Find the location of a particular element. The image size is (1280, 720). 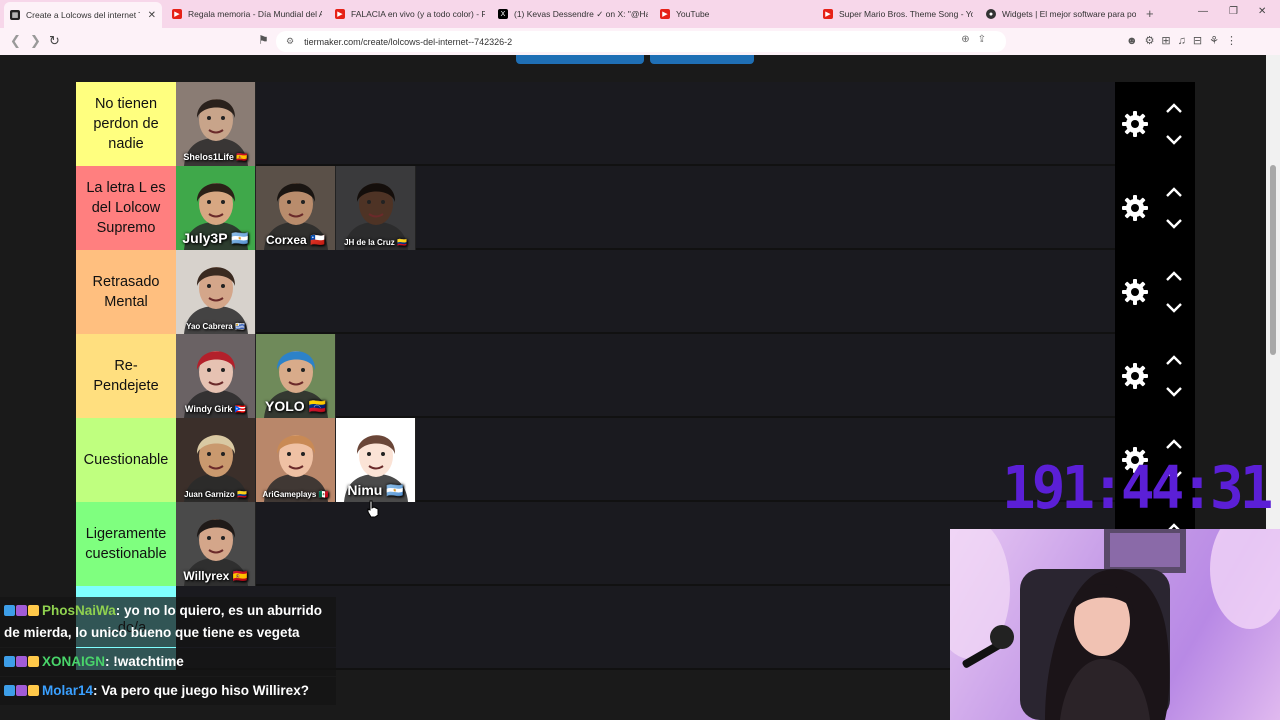

tier-item-caption: YOLO 🇻🇪 is located at coordinates (295, 406).